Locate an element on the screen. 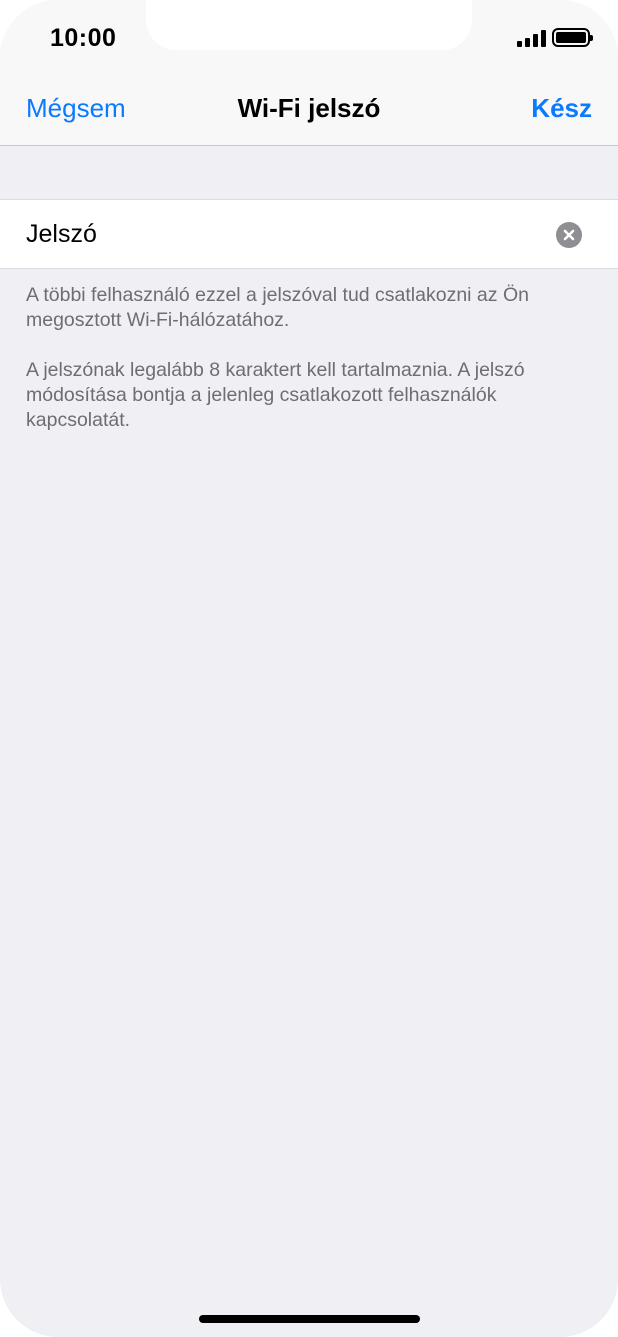 The image size is (618, 1337). password-row is located at coordinates (309, 234).